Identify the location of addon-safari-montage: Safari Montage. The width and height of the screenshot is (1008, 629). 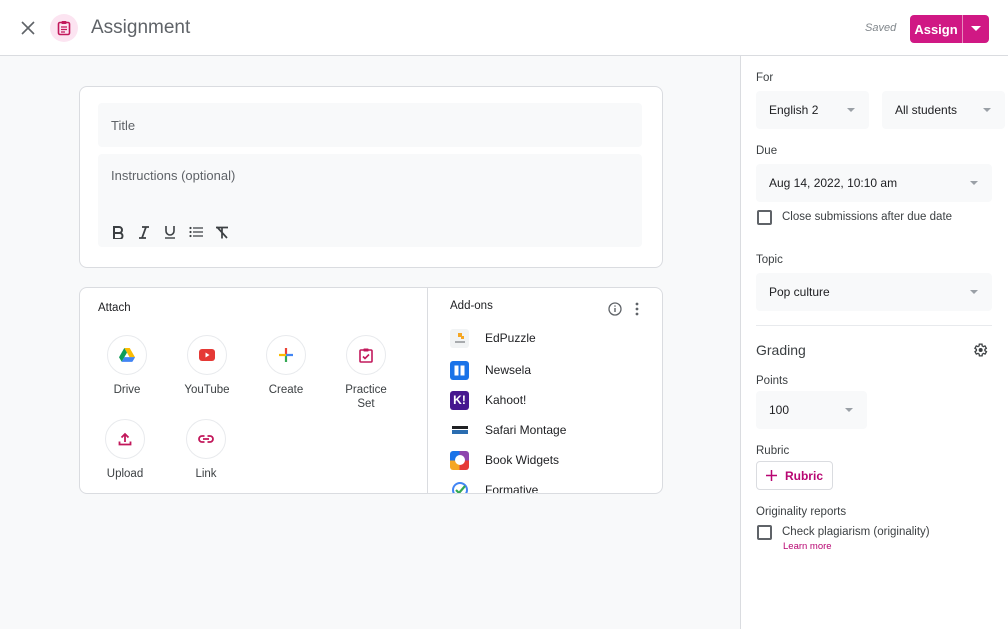
(508, 430).